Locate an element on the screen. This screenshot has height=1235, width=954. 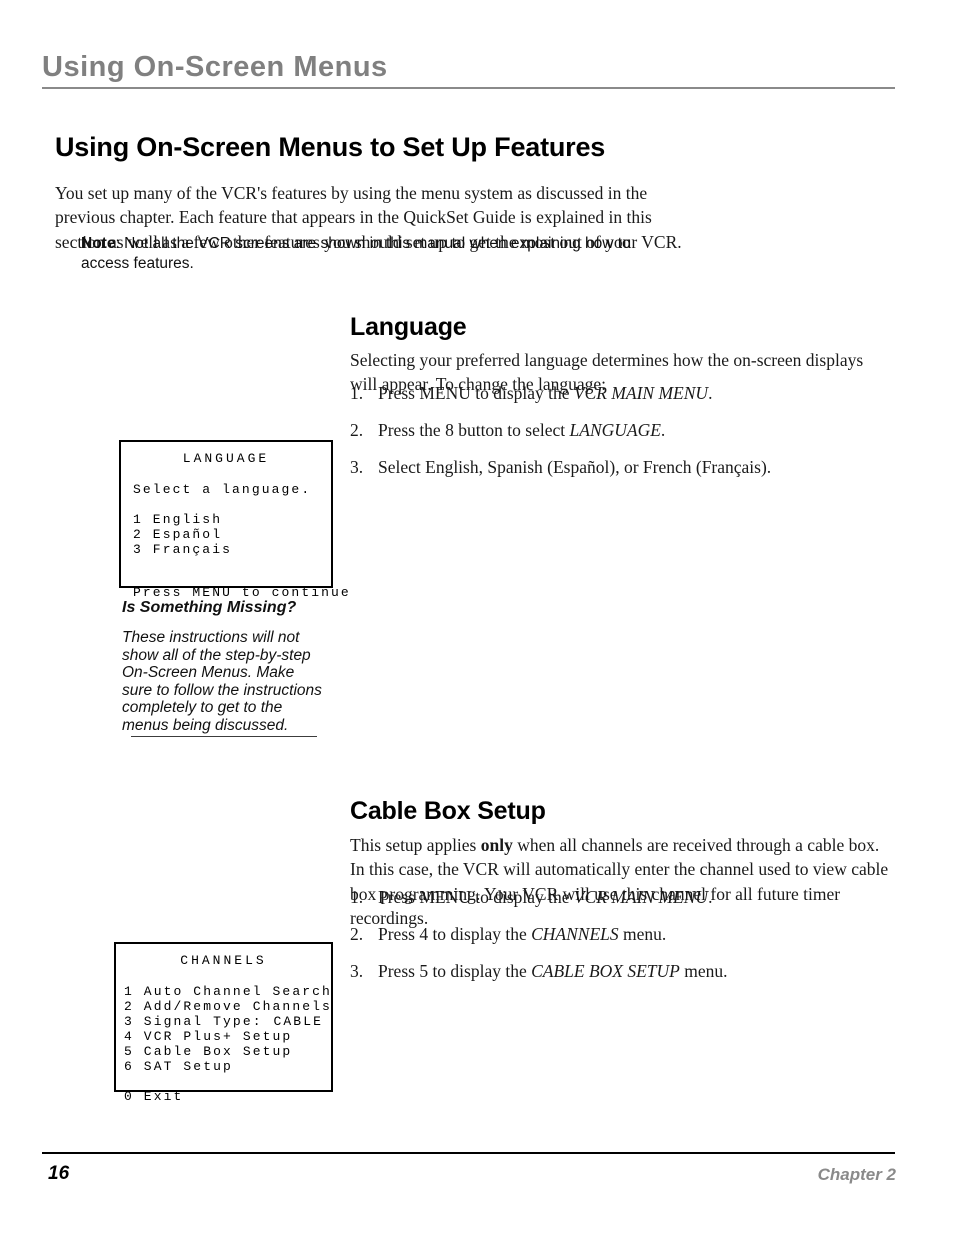
step-emphasis: LANGUAGE is located at coordinates (615, 430).